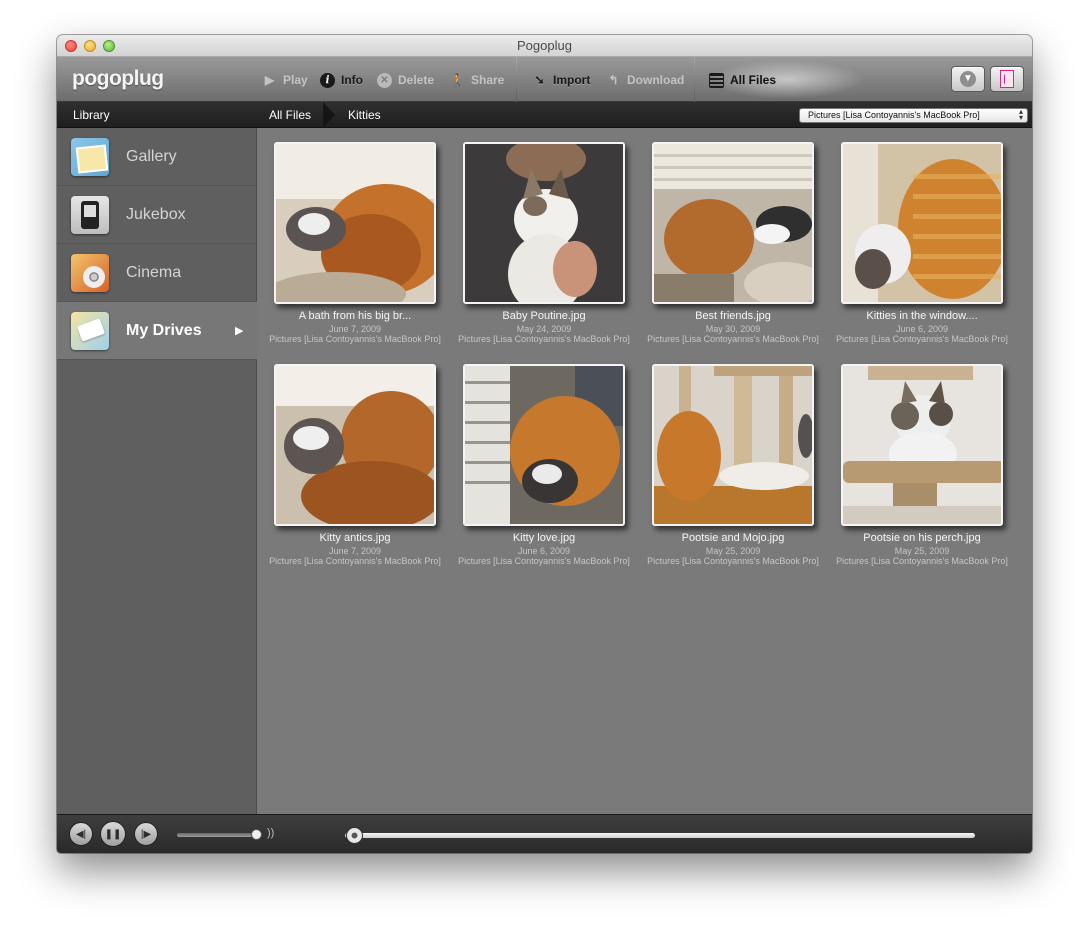 The width and height of the screenshot is (1089, 933). I want to click on sidebar-item-my-drives: My Drives ▶, so click(157, 331).